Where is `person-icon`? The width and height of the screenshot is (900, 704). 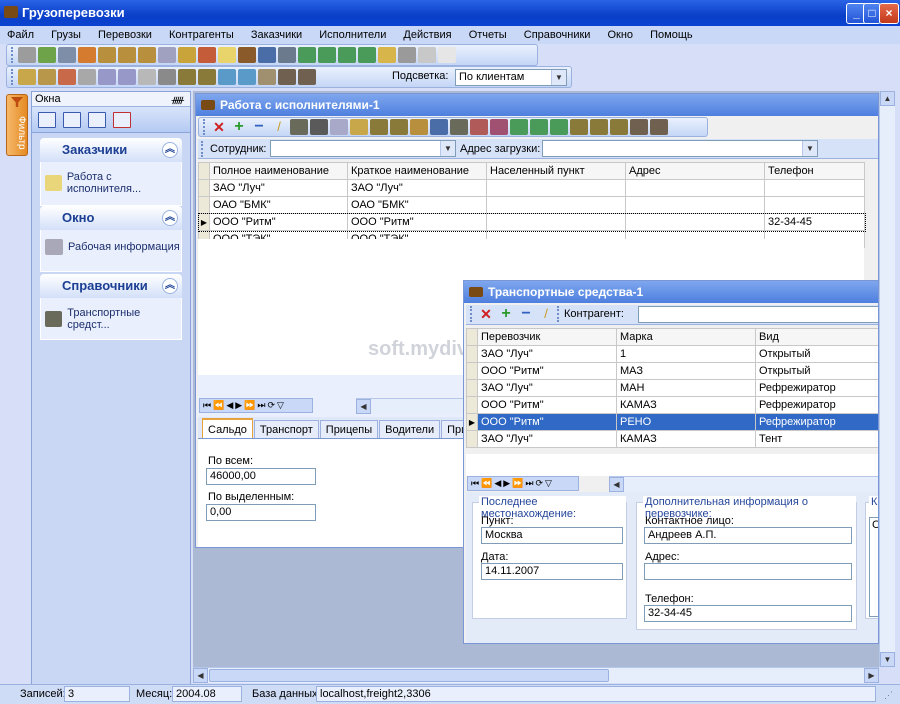
person-icon is located at coordinates (247, 55).